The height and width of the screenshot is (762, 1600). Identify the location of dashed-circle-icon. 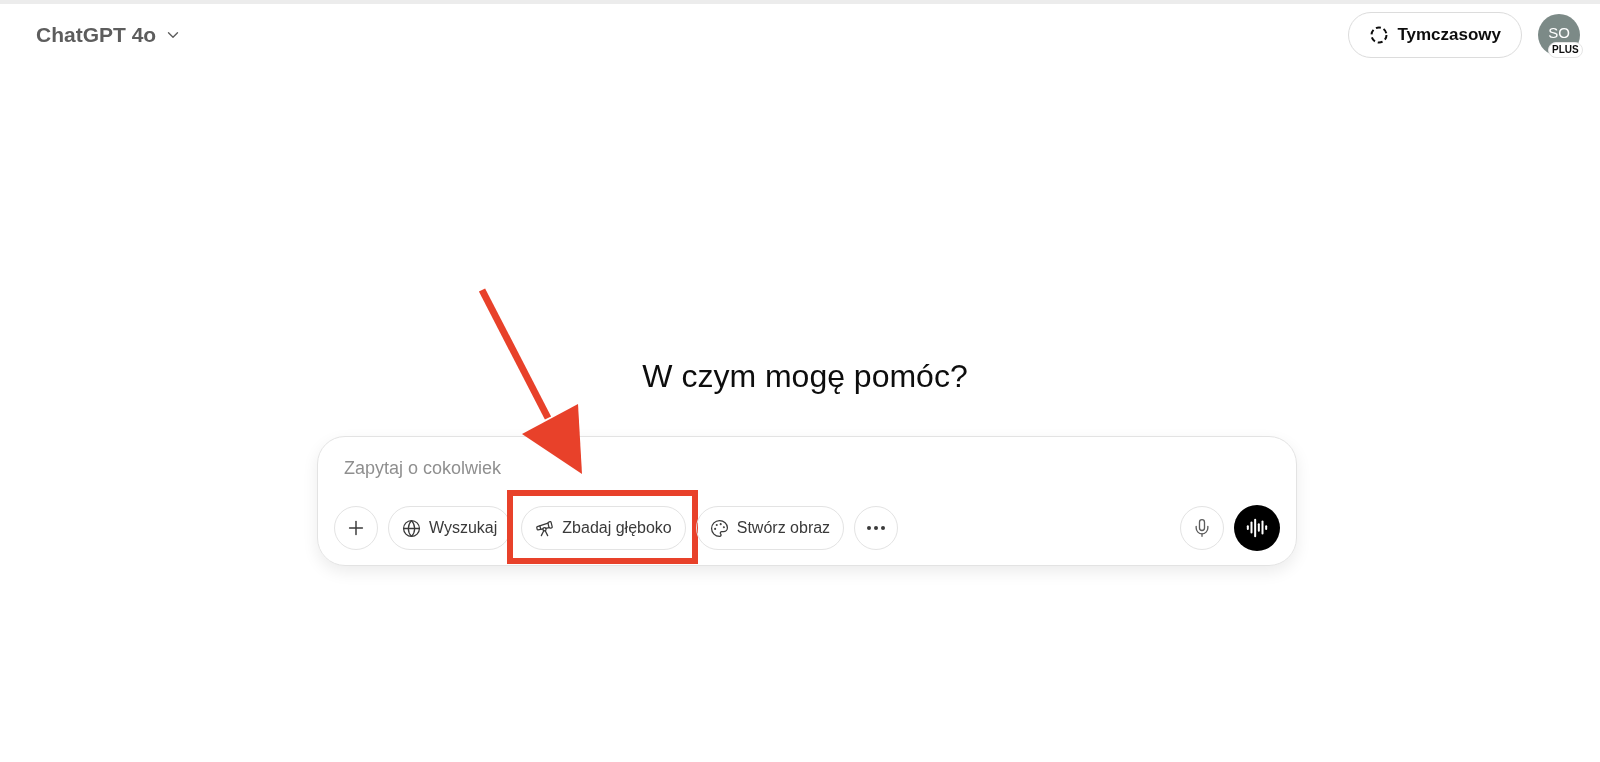
(1379, 35).